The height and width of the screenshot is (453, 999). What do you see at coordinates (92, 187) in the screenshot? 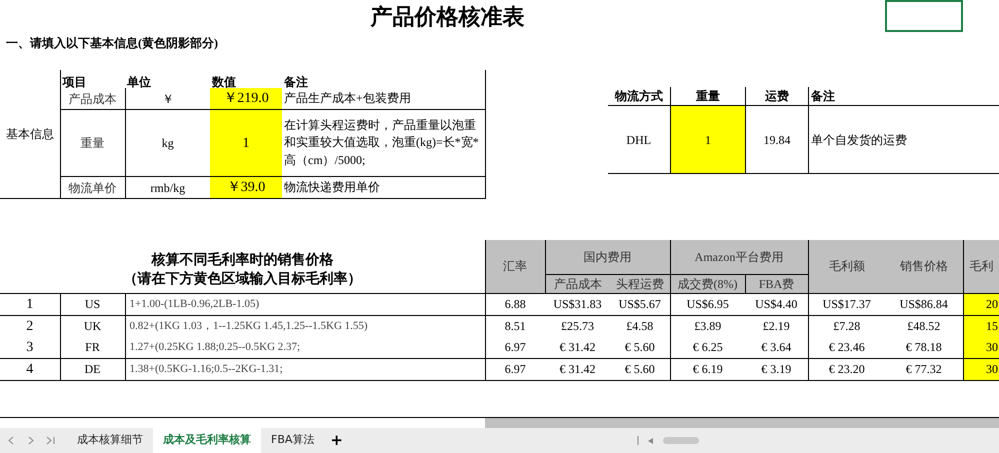
I see `table-cell: 物流单价` at bounding box center [92, 187].